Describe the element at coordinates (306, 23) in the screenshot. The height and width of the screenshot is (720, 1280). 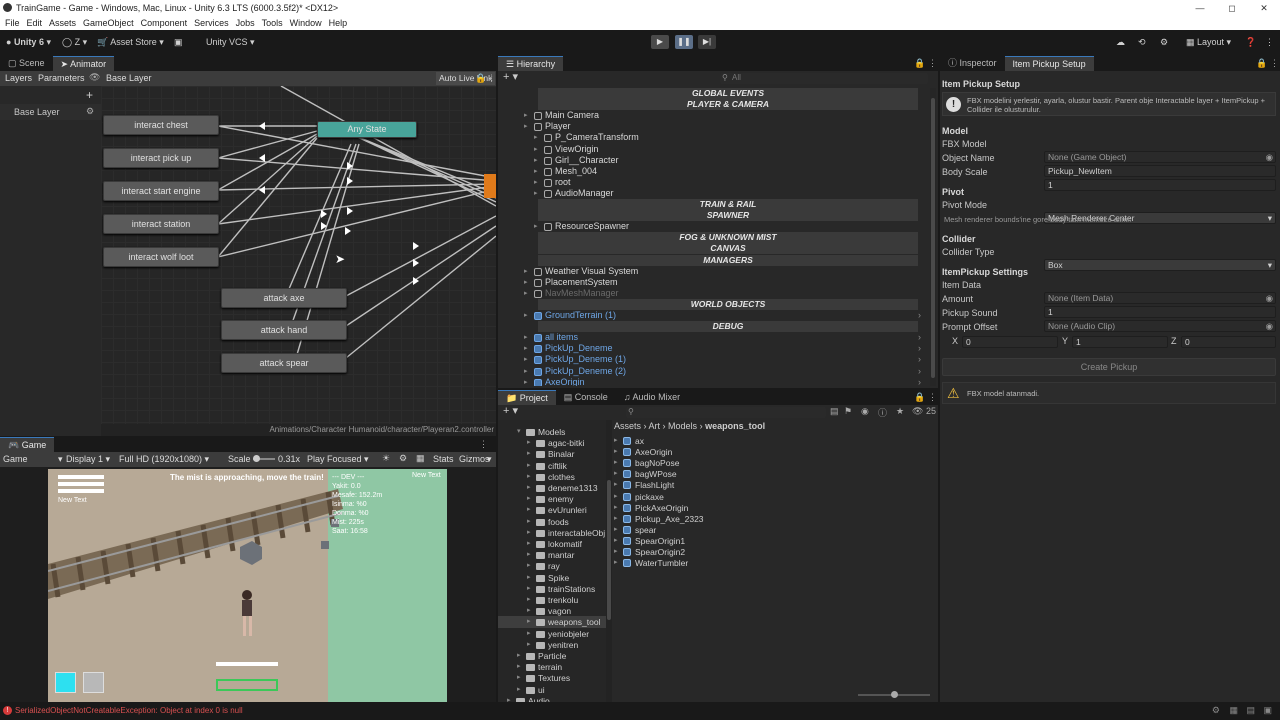
I see `menu-window: Window` at that location.